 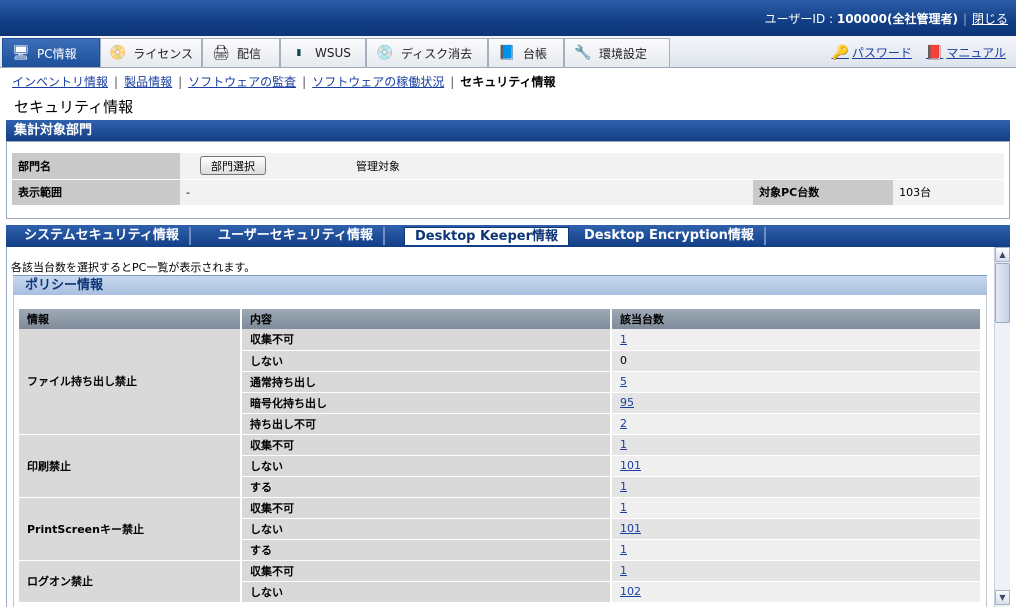 What do you see at coordinates (500, 285) in the screenshot?
I see `policy-section-header: ポリシー情報` at bounding box center [500, 285].